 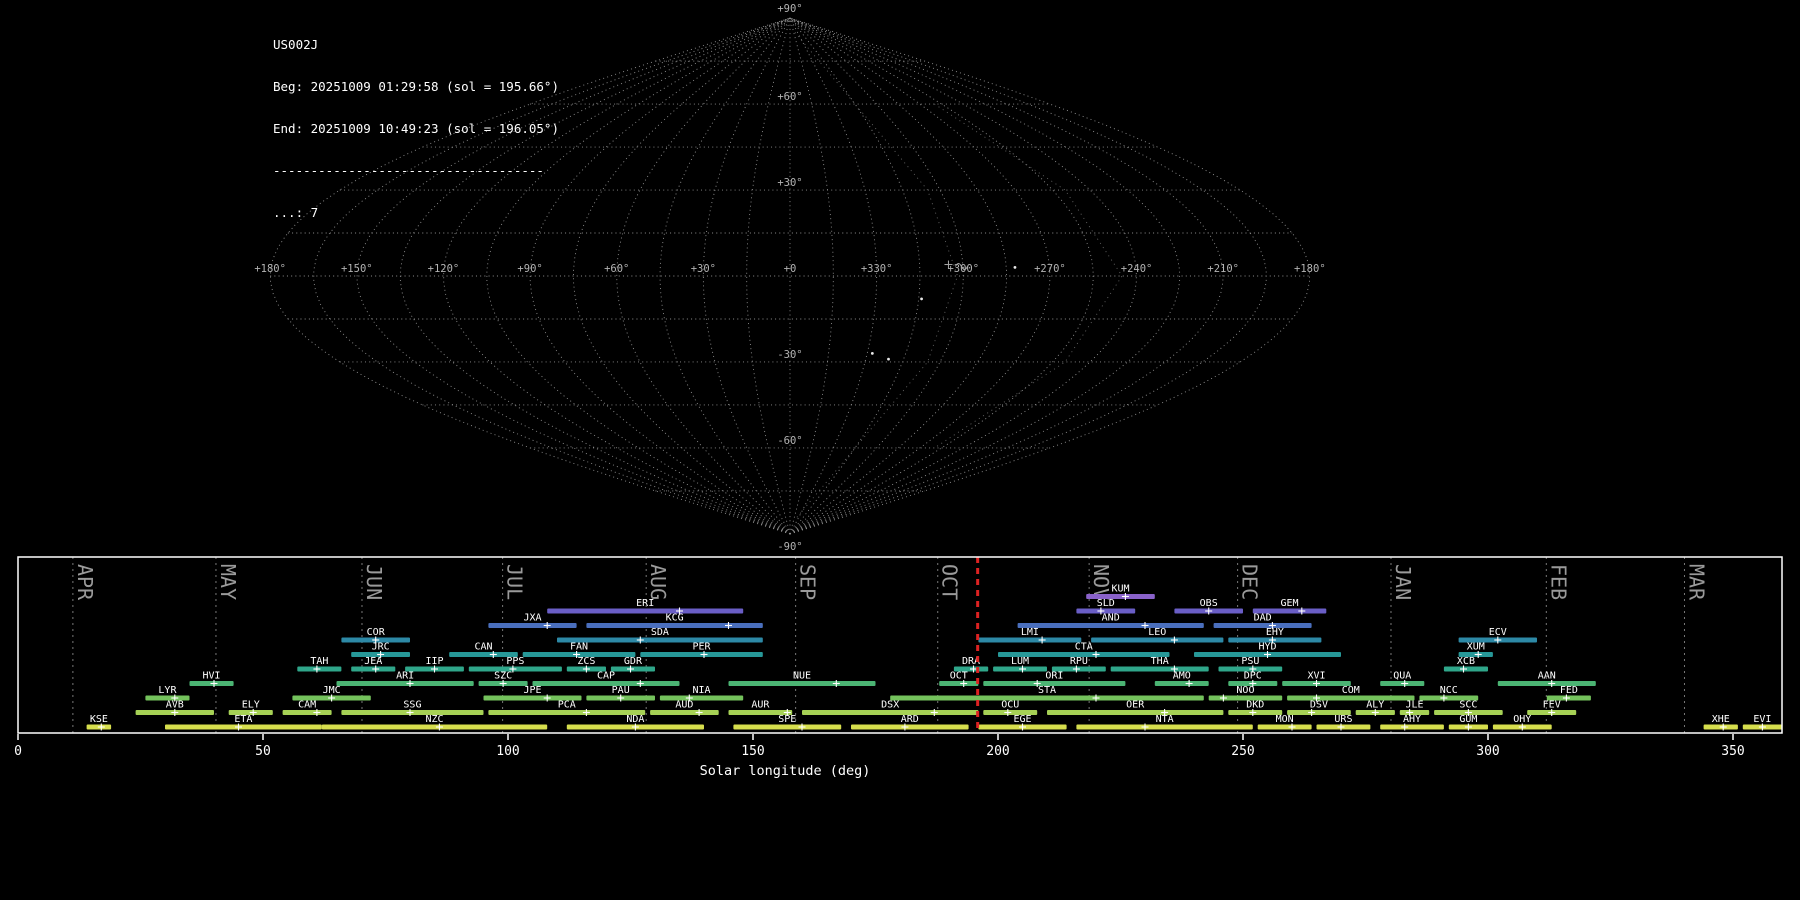 What do you see at coordinates (702, 647) in the screenshot?
I see `shower-code-label: PER` at bounding box center [702, 647].